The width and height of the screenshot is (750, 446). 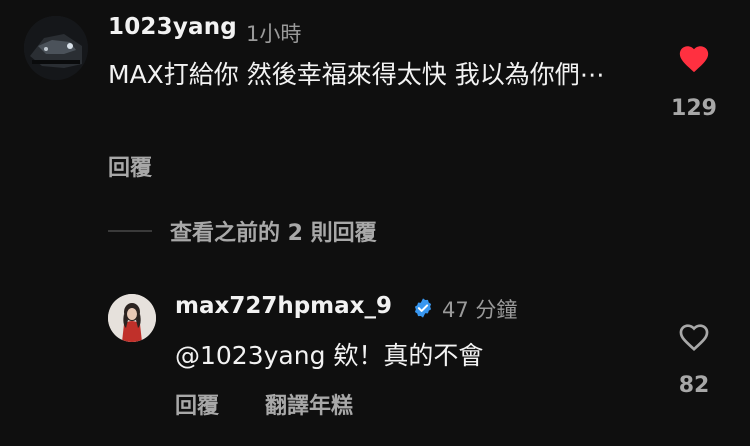 What do you see at coordinates (130, 231) in the screenshot?
I see `replies-divider` at bounding box center [130, 231].